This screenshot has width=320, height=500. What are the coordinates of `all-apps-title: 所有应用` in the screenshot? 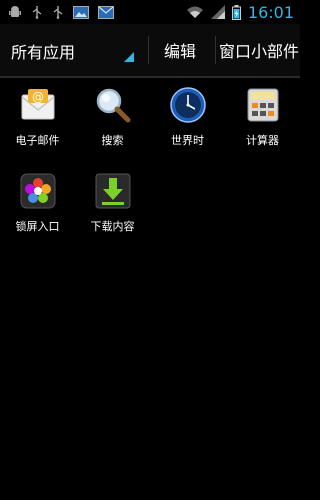 It's located at (43, 52).